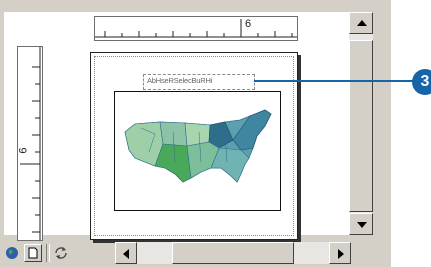 This screenshot has width=431, height=267. I want to click on down-arrow-icon, so click(362, 225).